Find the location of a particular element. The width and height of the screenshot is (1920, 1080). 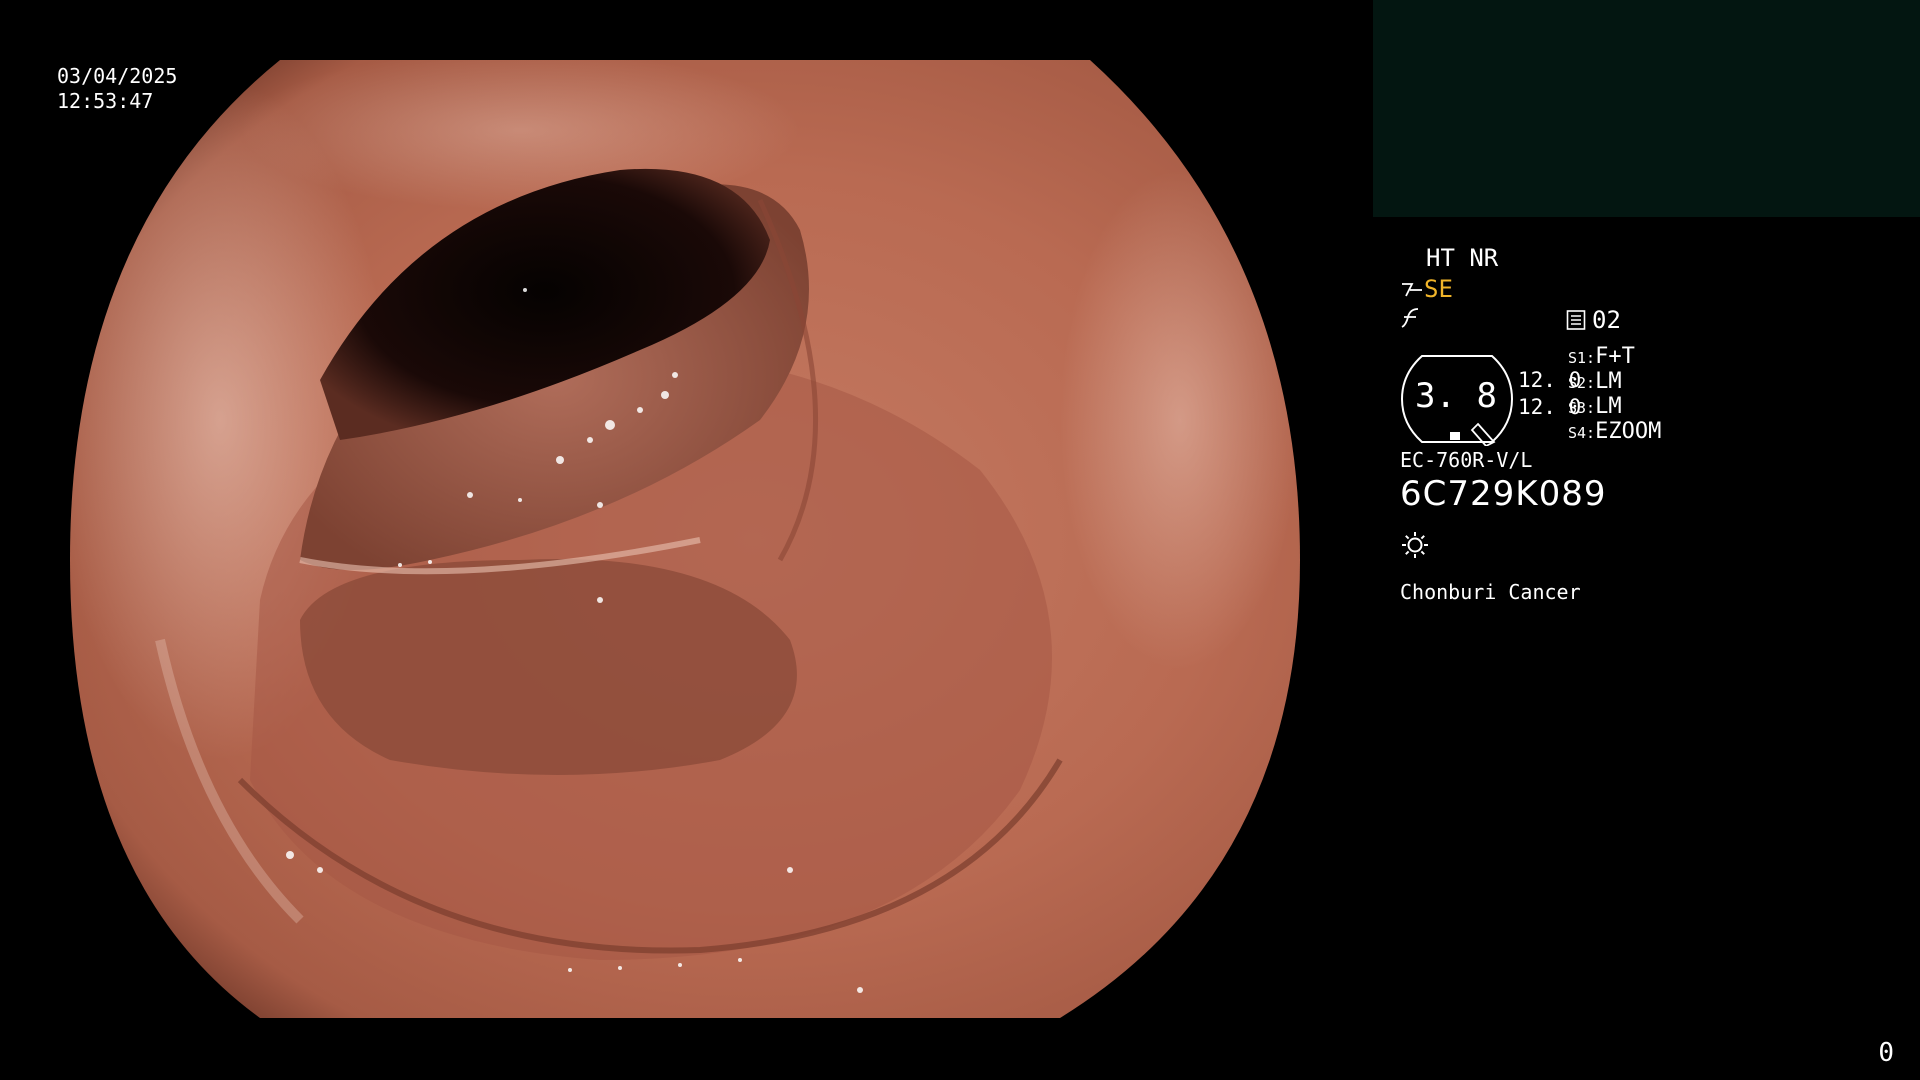

memory-card-icon is located at coordinates (1576, 320).